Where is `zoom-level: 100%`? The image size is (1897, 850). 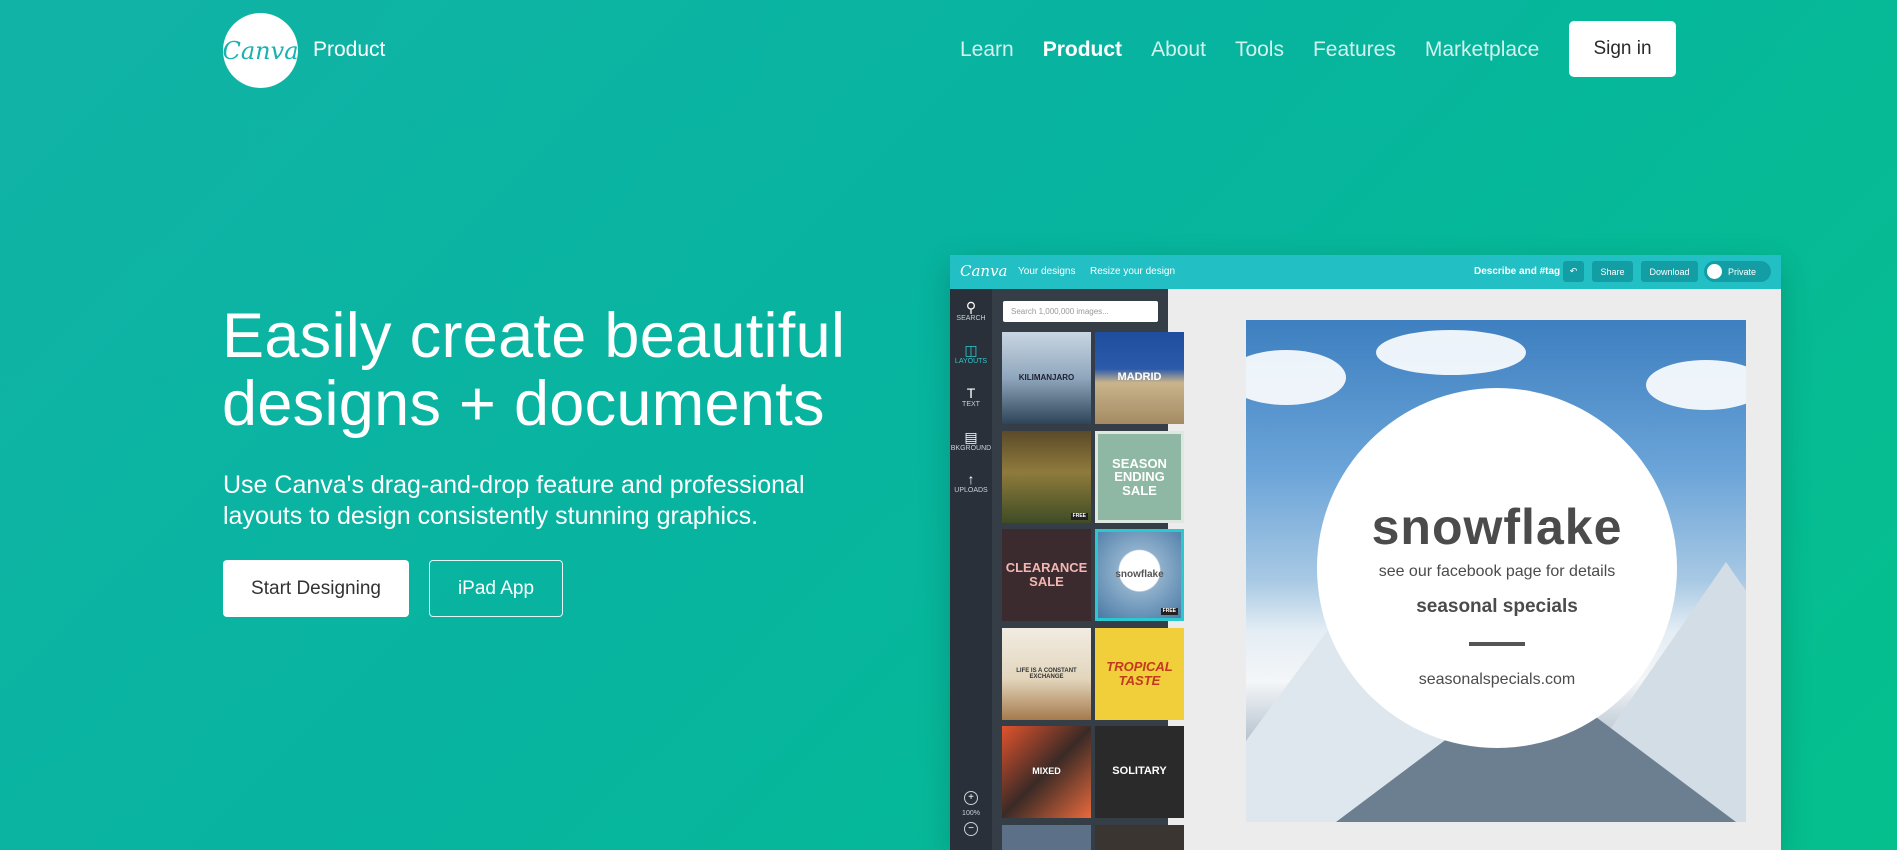
zoom-level: 100% is located at coordinates (971, 813).